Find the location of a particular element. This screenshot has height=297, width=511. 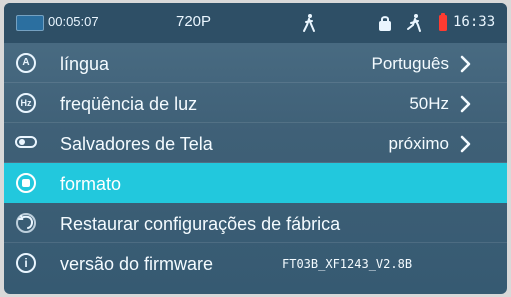

menu-row-label: Restaurar configurações de fábrica is located at coordinates (200, 224).